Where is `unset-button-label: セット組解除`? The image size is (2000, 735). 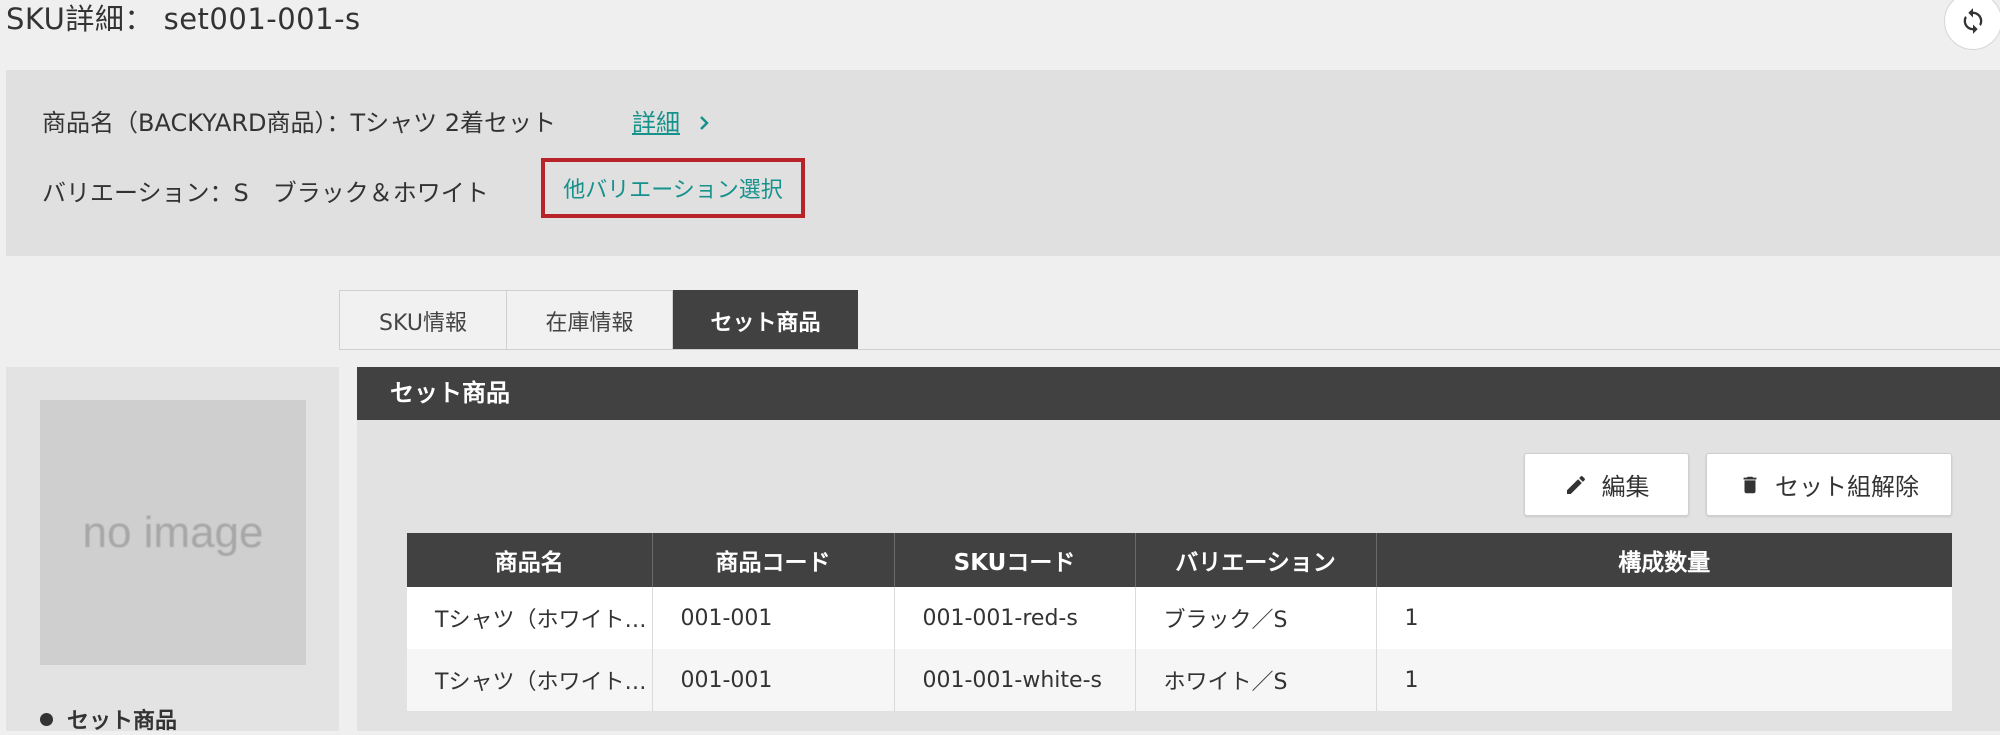 unset-button-label: セット組解除 is located at coordinates (1847, 487).